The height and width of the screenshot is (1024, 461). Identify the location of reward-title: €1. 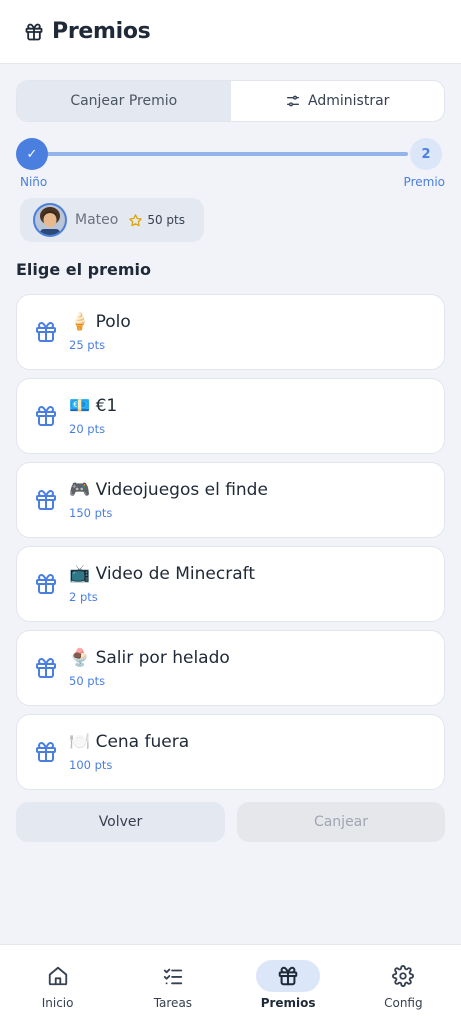
(106, 406).